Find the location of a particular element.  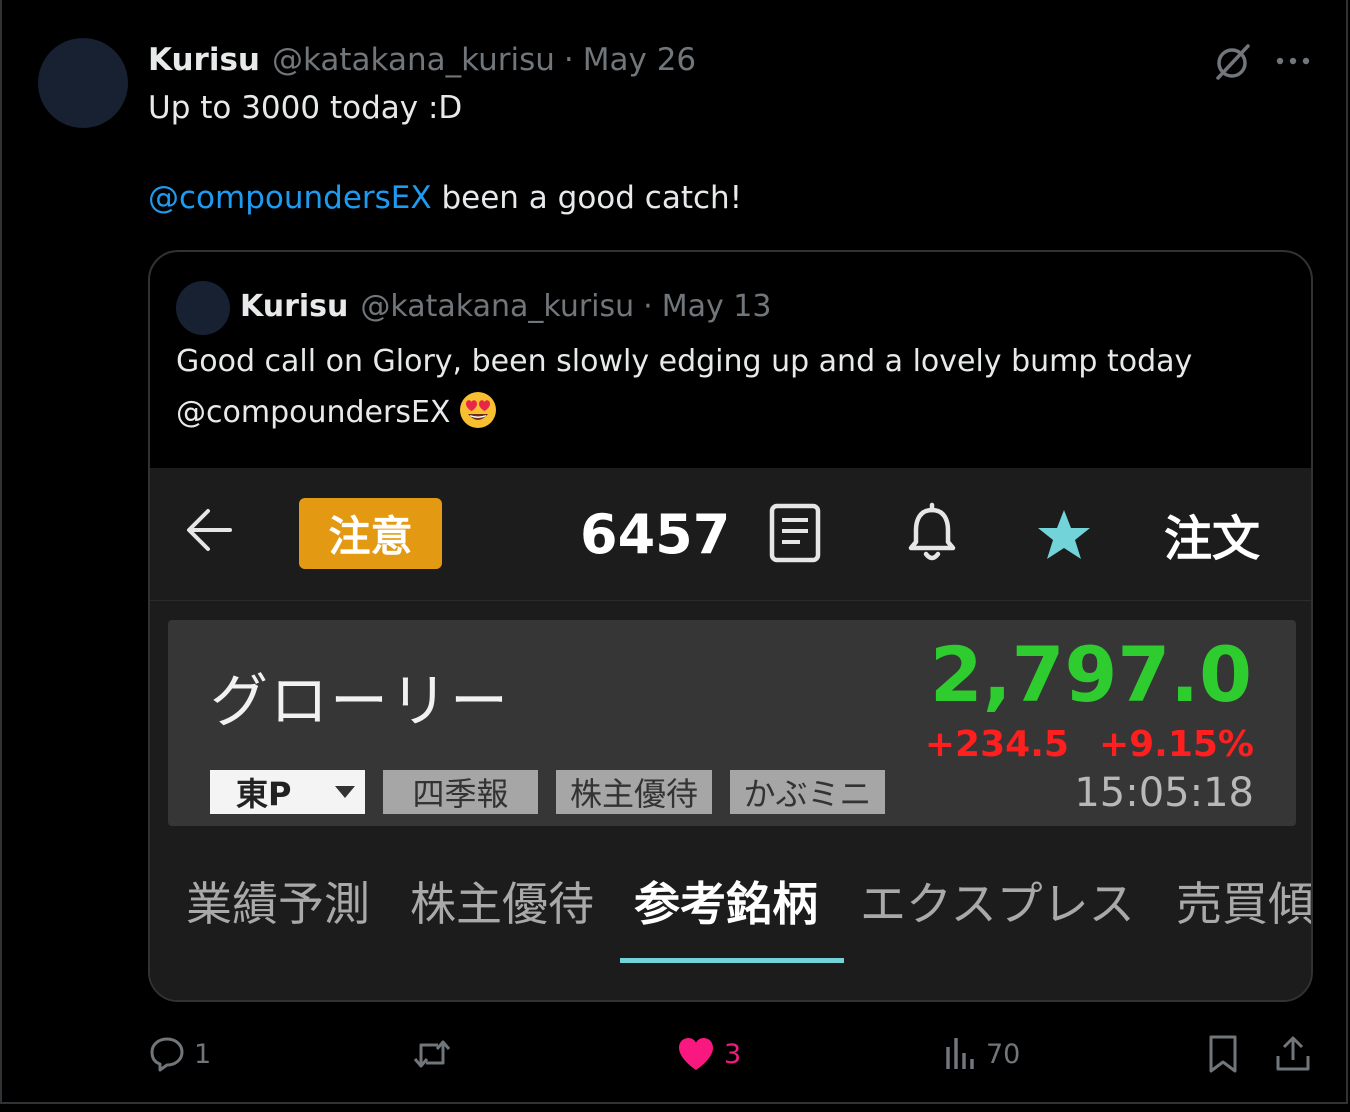

quoted-text-line-2: @compoundersEX is located at coordinates (337, 410).